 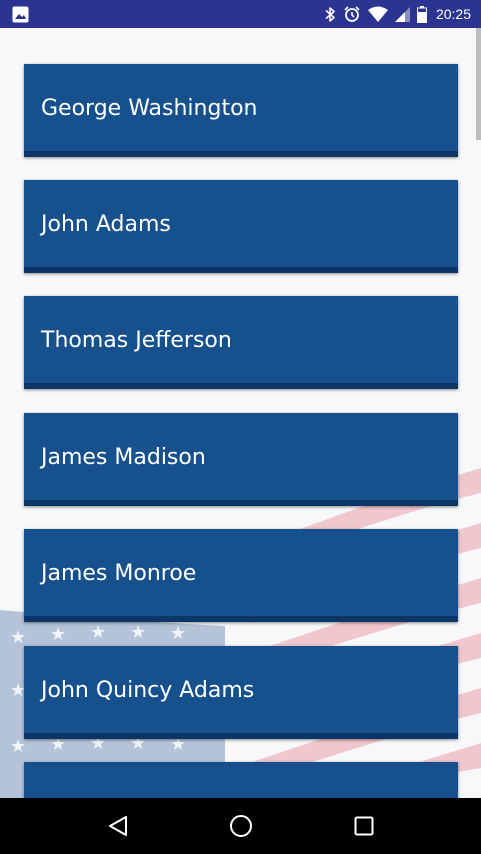 I want to click on scrollbar, so click(x=478, y=84).